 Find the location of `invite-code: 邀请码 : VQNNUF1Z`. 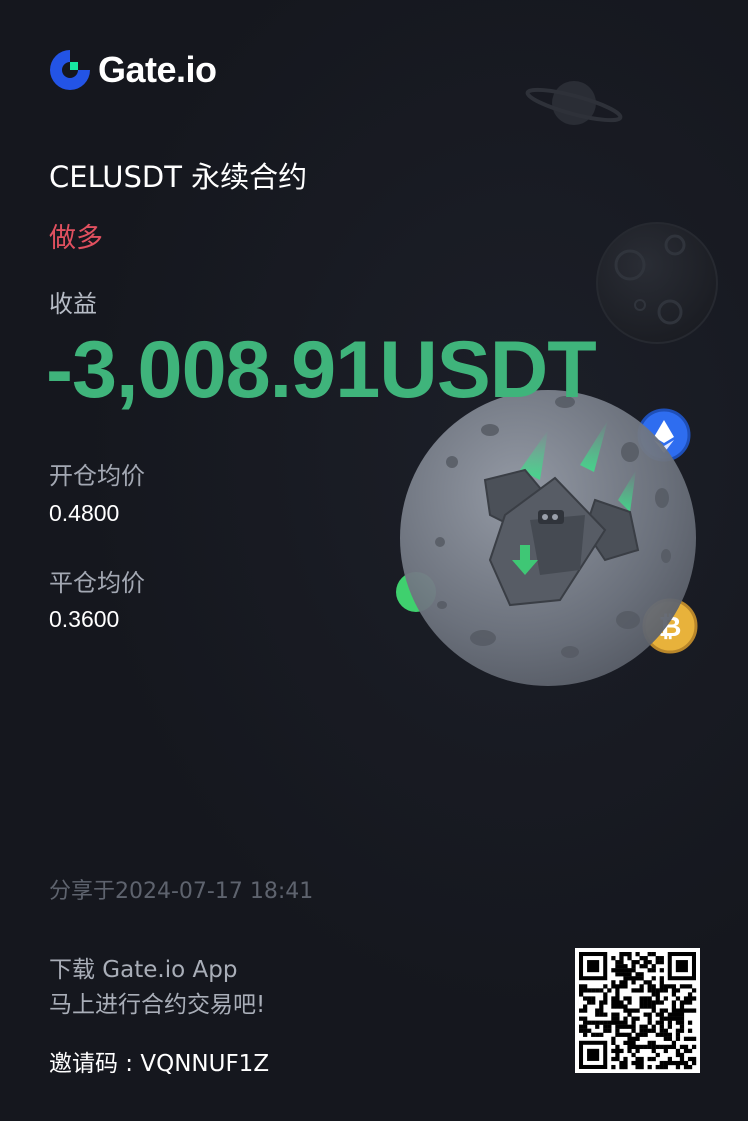

invite-code: 邀请码 : VQNNUF1Z is located at coordinates (159, 1064).